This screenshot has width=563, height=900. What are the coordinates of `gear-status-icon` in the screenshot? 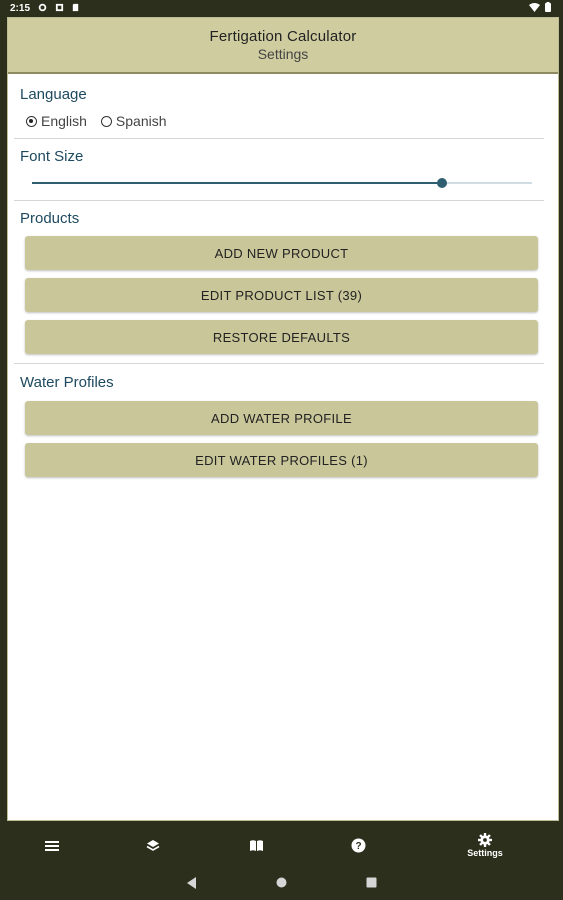 It's located at (42, 7).